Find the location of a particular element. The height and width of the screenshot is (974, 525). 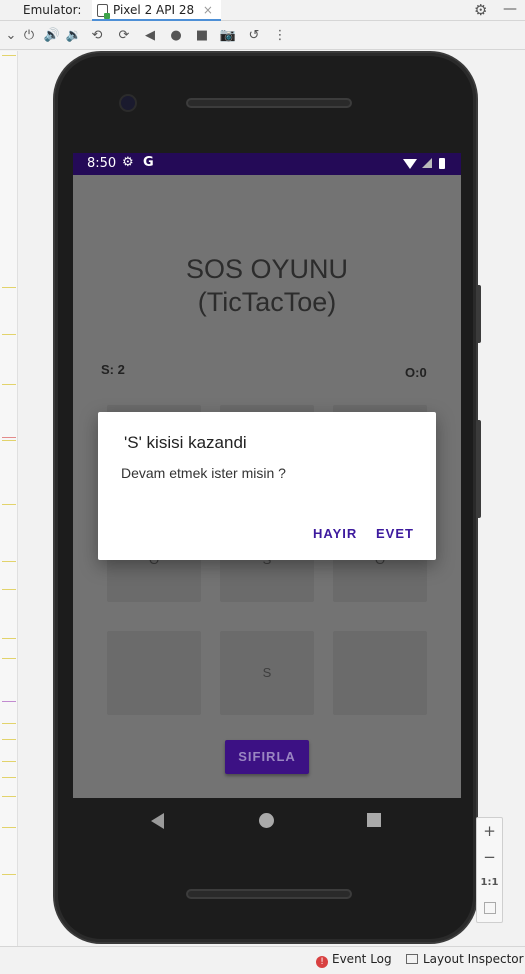

reset-button: SIFIRLA is located at coordinates (267, 757).